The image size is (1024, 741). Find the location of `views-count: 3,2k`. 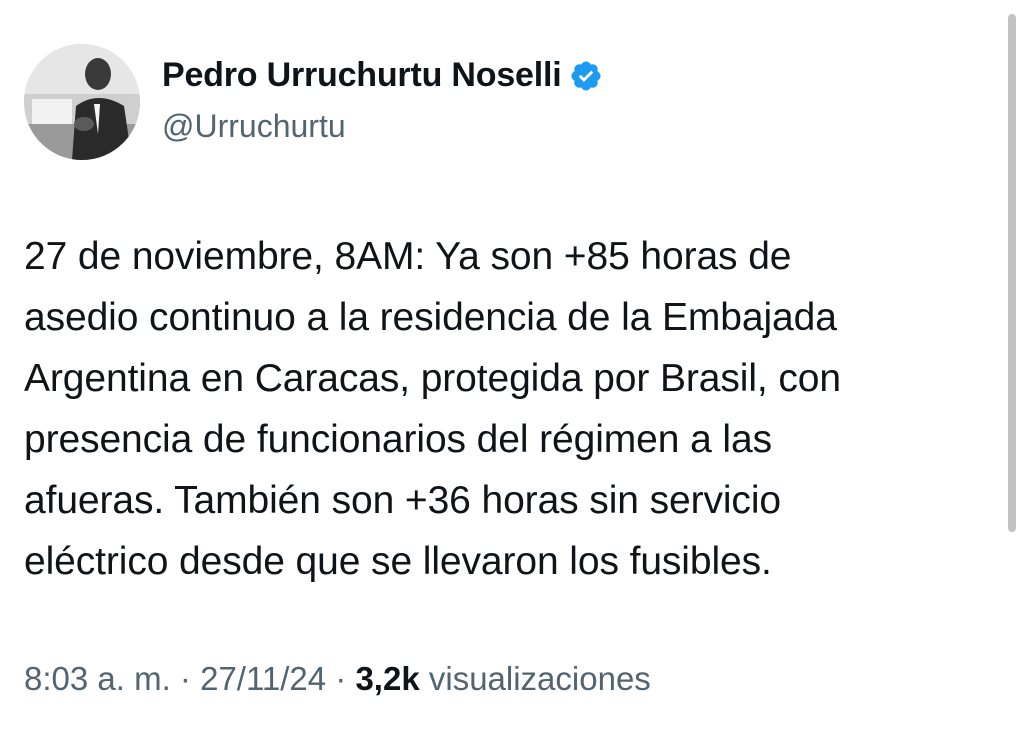

views-count: 3,2k is located at coordinates (387, 678).